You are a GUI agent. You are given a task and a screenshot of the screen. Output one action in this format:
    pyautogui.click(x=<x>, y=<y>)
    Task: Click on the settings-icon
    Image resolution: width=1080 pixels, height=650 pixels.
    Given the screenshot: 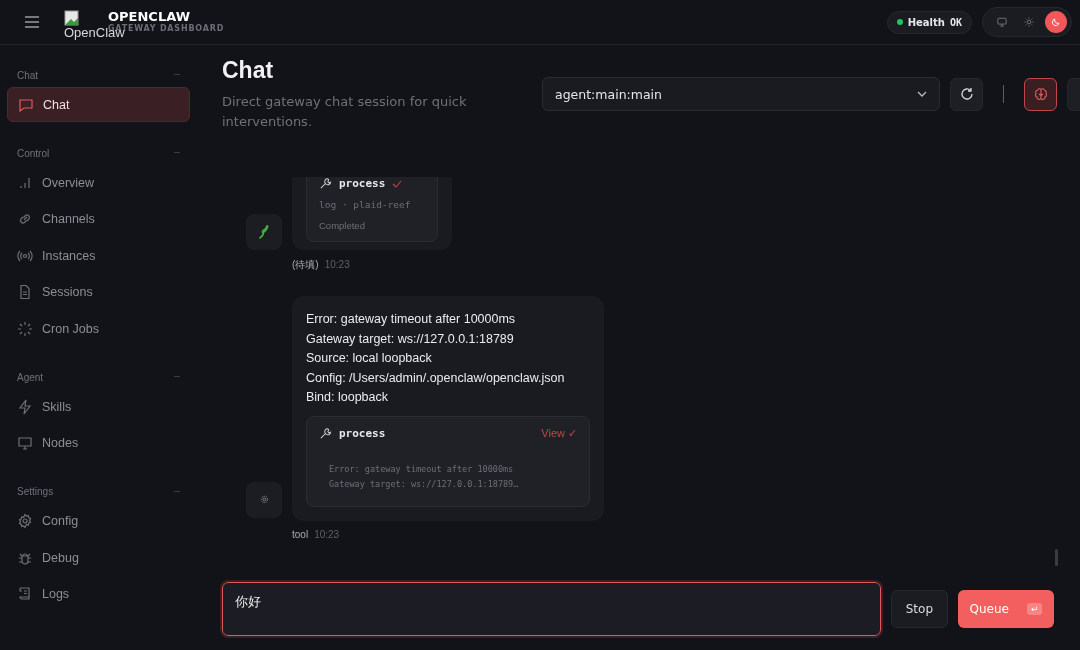 What is the action you would take?
    pyautogui.click(x=25, y=521)
    